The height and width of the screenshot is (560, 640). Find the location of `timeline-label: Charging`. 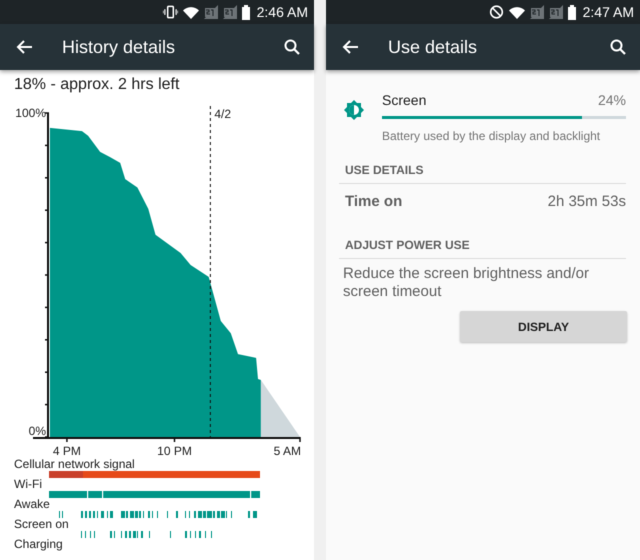

timeline-label: Charging is located at coordinates (38, 544).